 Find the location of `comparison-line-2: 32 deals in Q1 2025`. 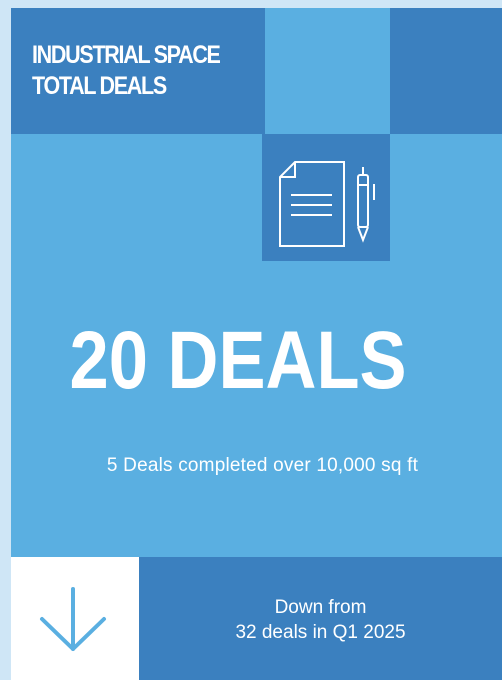

comparison-line-2: 32 deals in Q1 2025 is located at coordinates (320, 632).